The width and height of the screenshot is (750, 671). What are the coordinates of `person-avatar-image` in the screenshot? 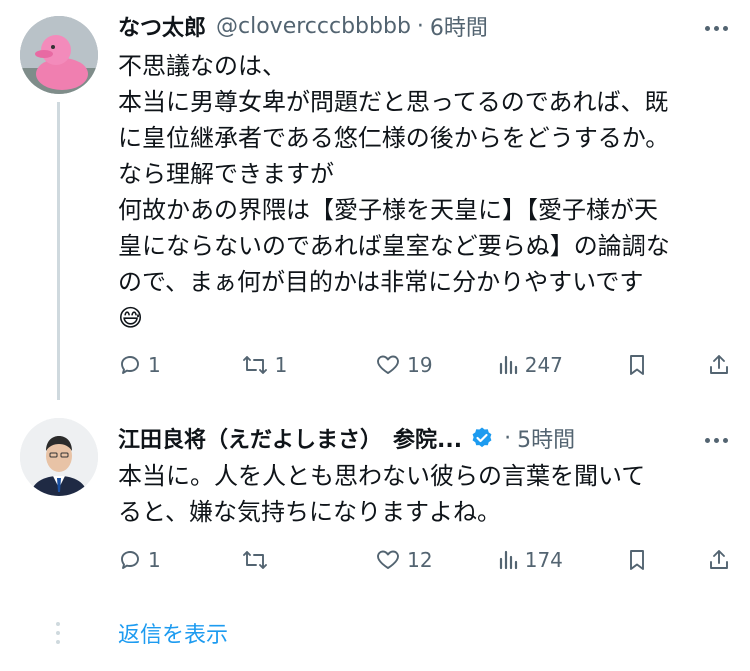 It's located at (59, 457).